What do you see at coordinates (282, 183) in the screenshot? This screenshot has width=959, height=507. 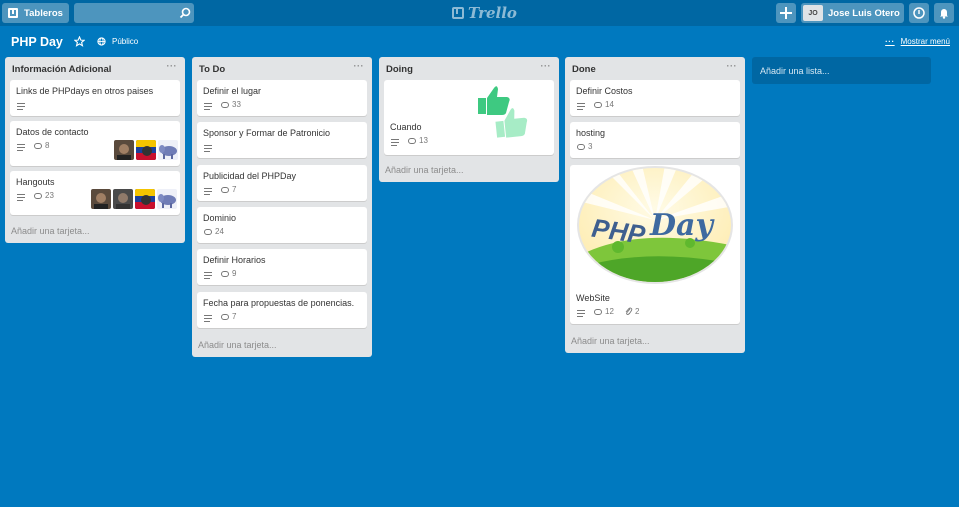 I see `card: Publicidad del PHPDay 7` at bounding box center [282, 183].